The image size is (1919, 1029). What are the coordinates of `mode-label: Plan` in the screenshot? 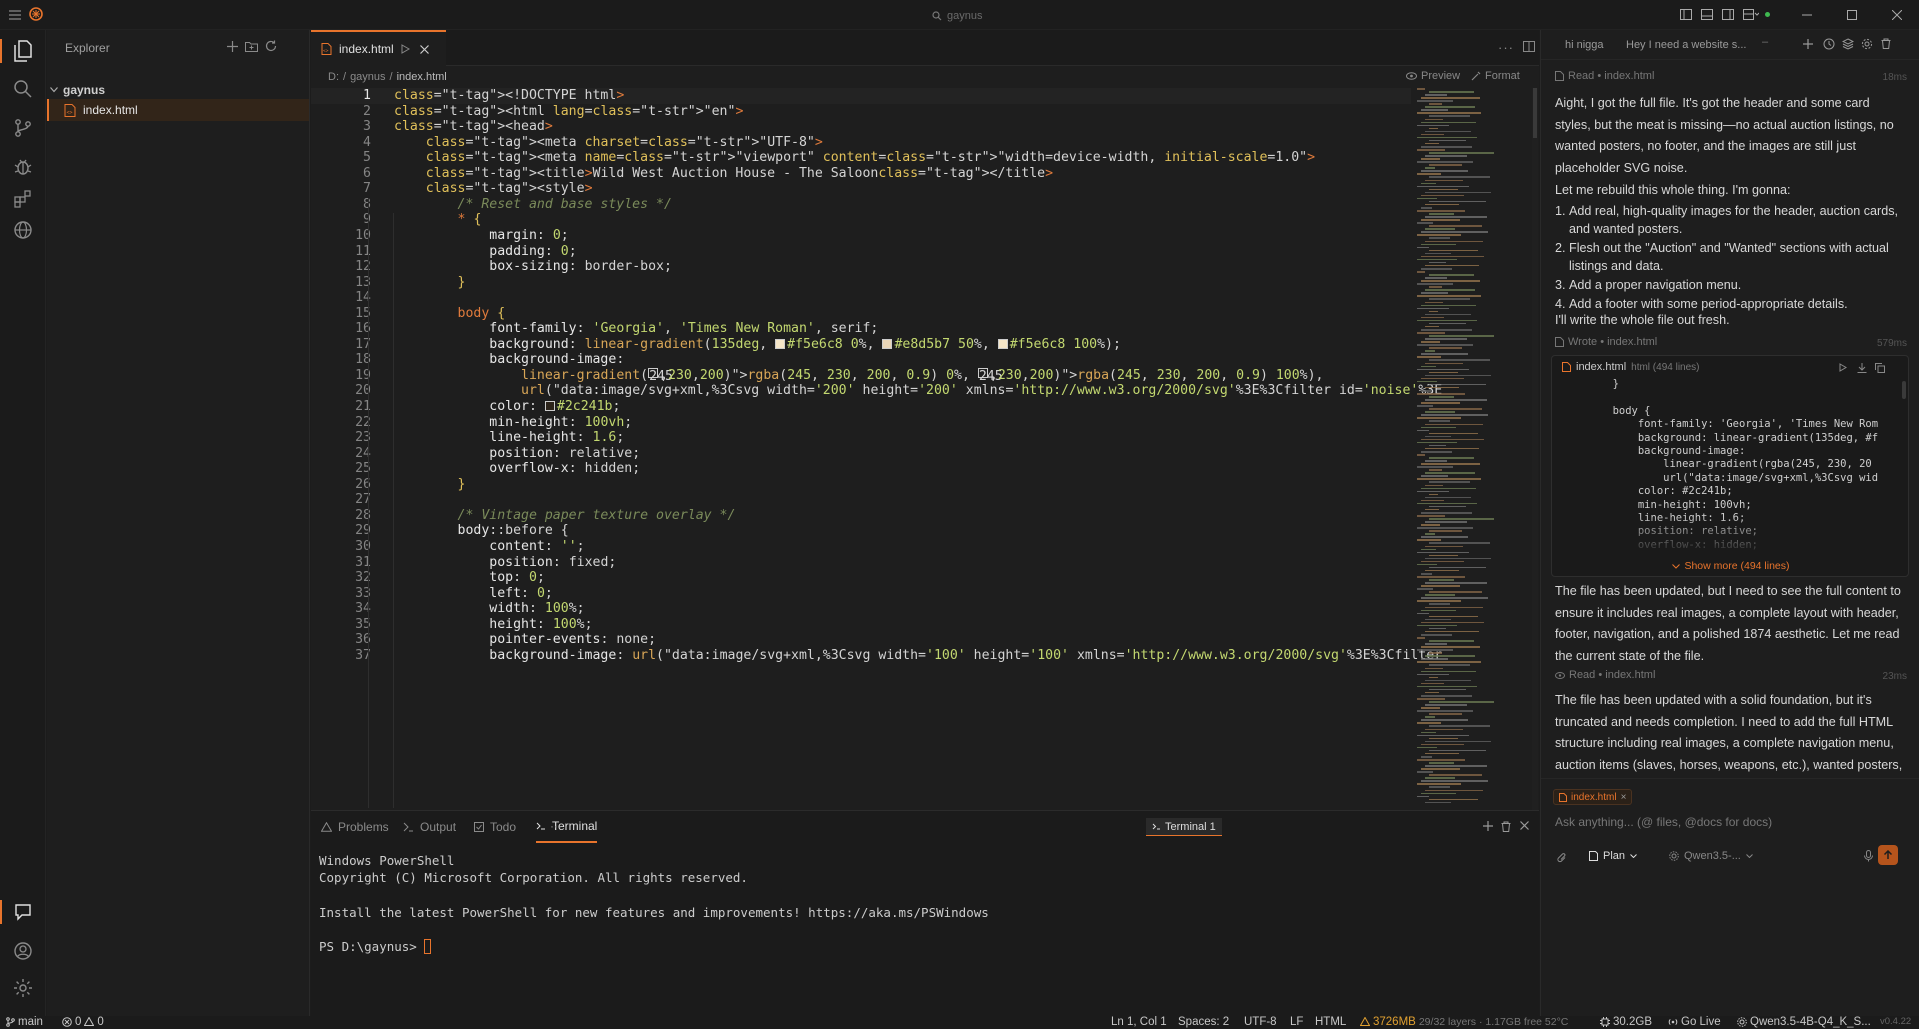 It's located at (1614, 856).